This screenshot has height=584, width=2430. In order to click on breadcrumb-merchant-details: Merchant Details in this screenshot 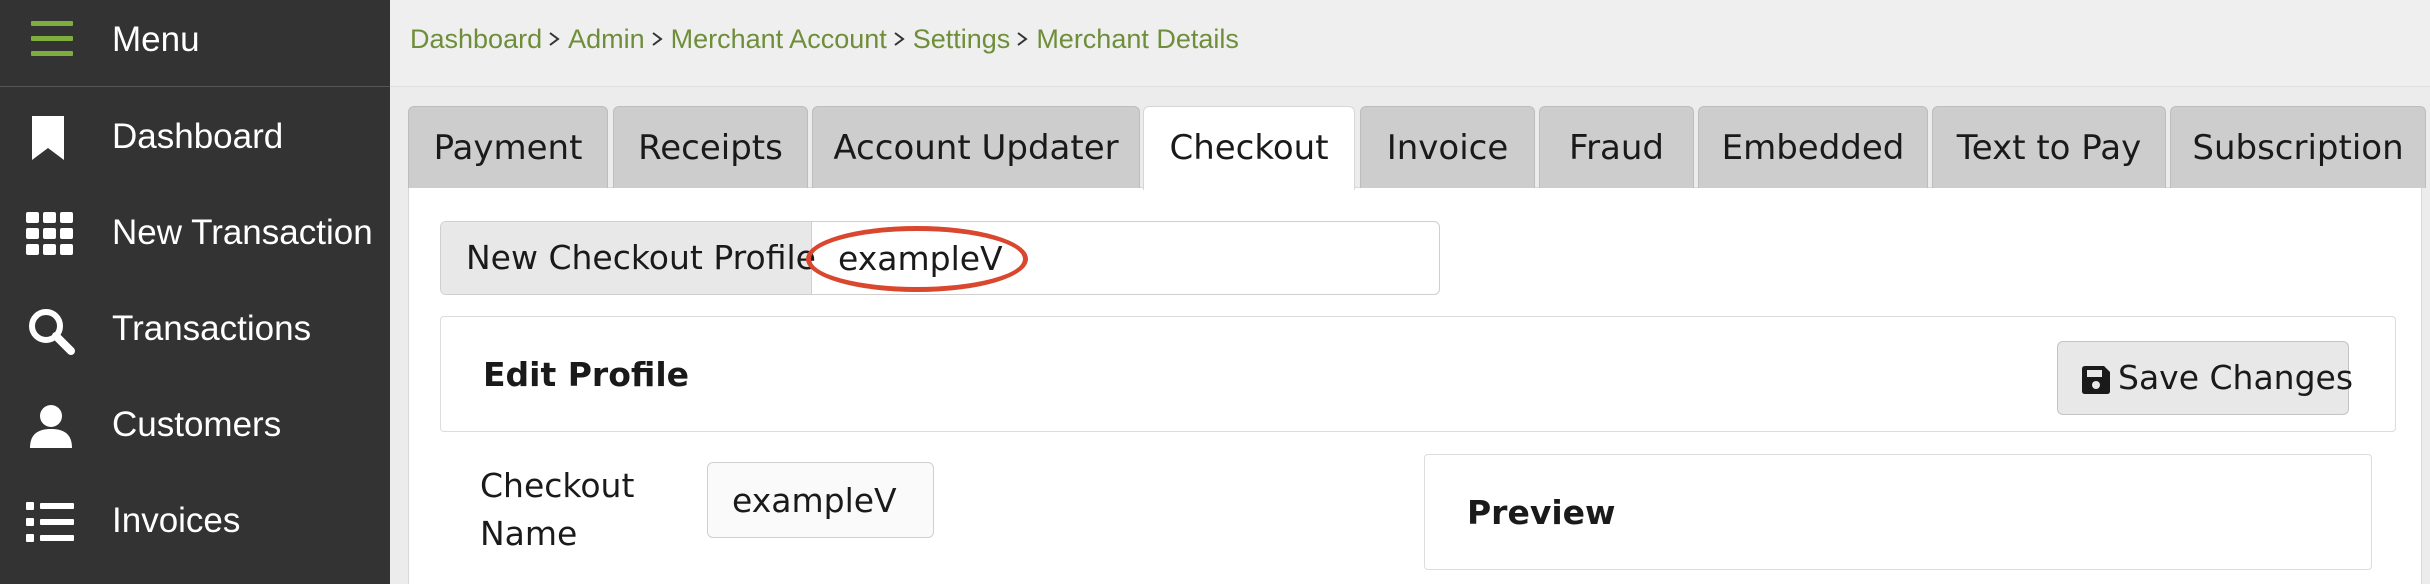, I will do `click(1137, 39)`.